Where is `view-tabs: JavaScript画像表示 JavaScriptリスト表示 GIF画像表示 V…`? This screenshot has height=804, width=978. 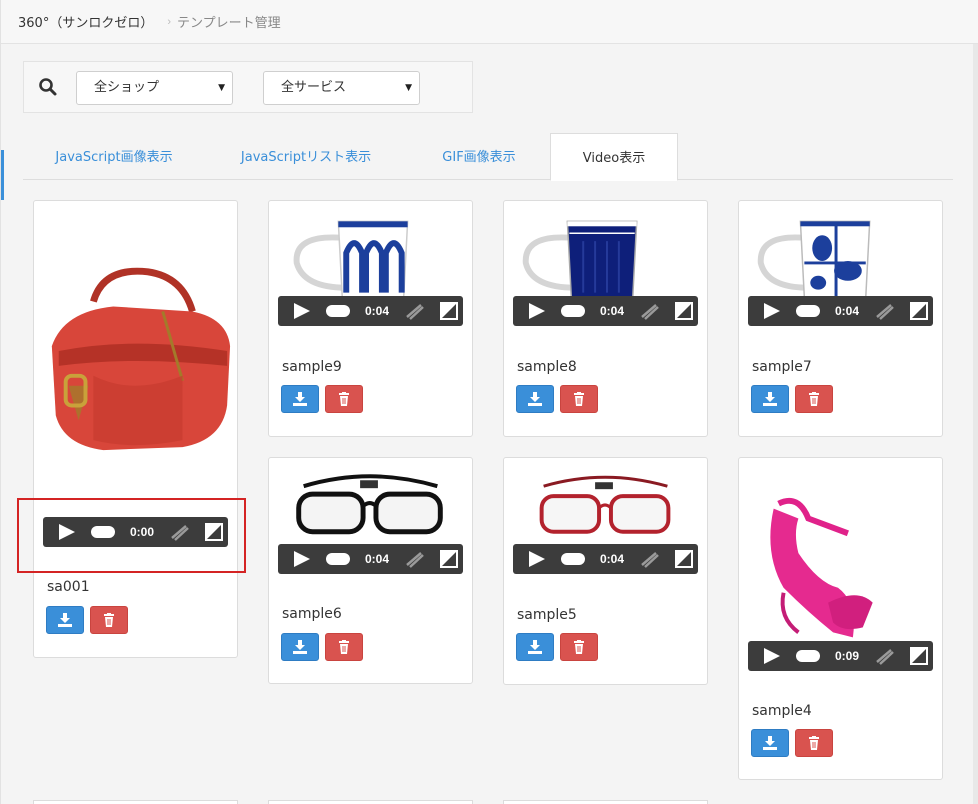 view-tabs: JavaScript画像表示 JavaScriptリスト表示 GIF画像表示 V… is located at coordinates (488, 157).